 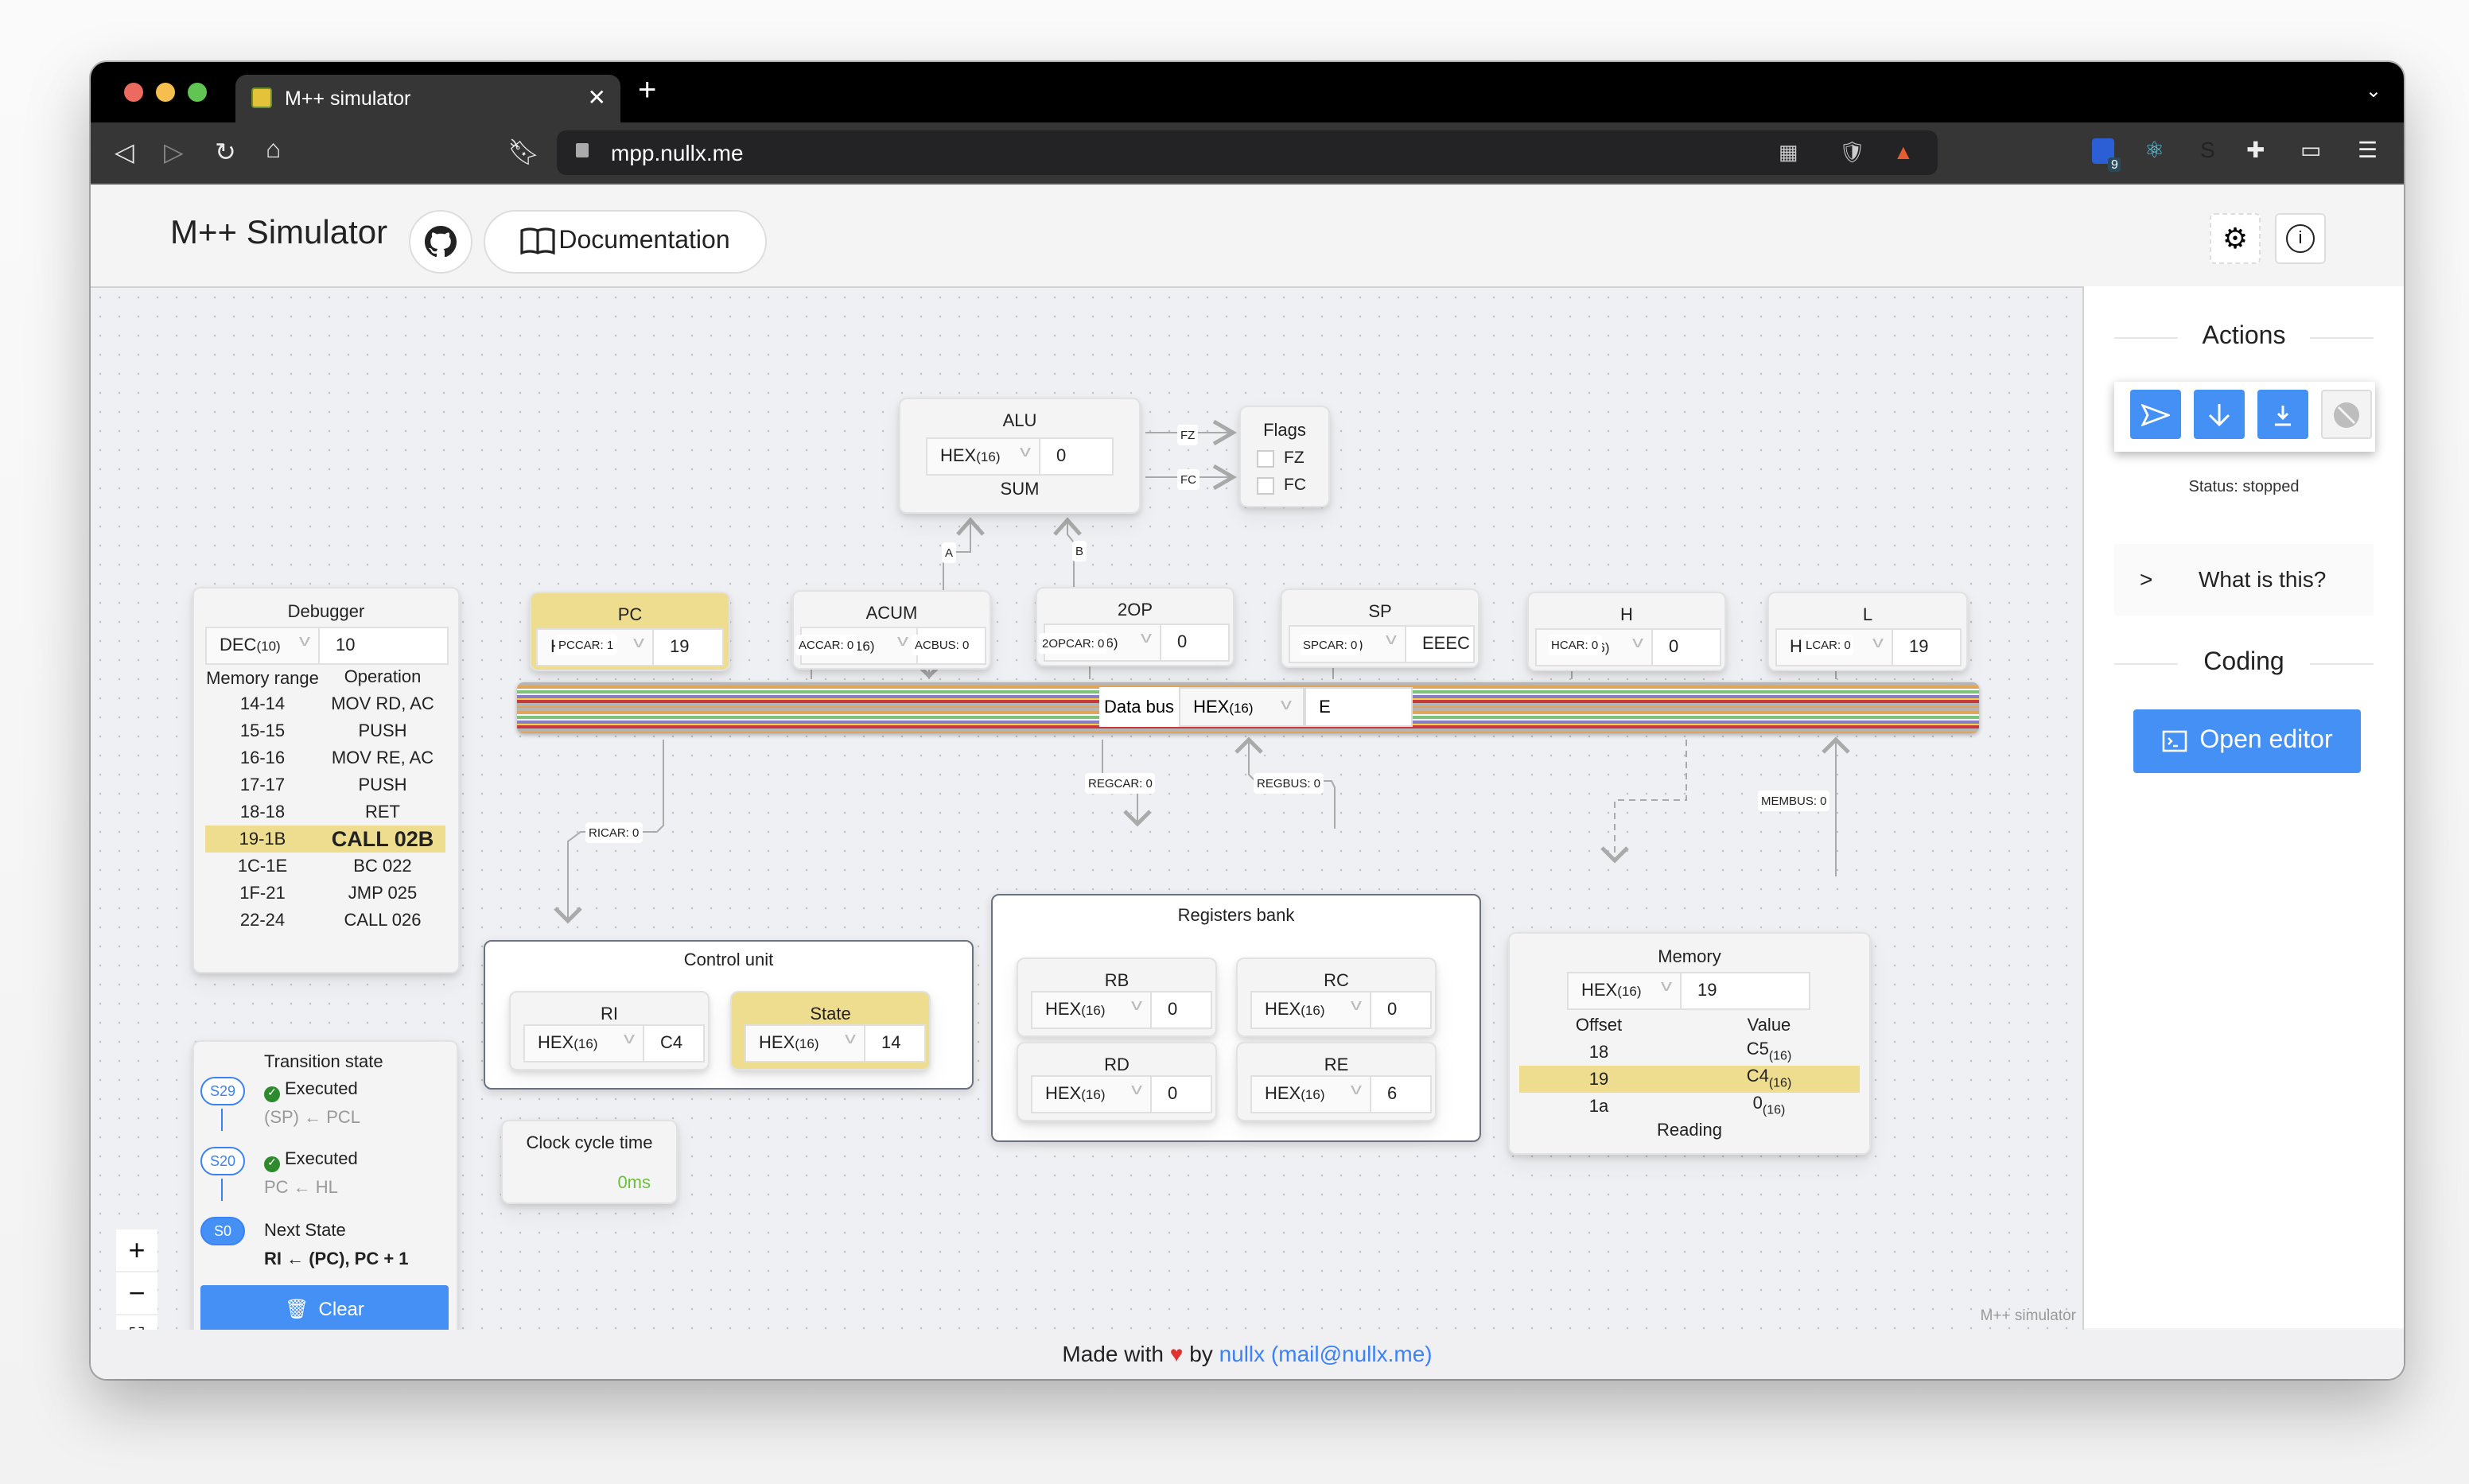 What do you see at coordinates (2310, 150) in the screenshot?
I see `wallet-icon: ▭` at bounding box center [2310, 150].